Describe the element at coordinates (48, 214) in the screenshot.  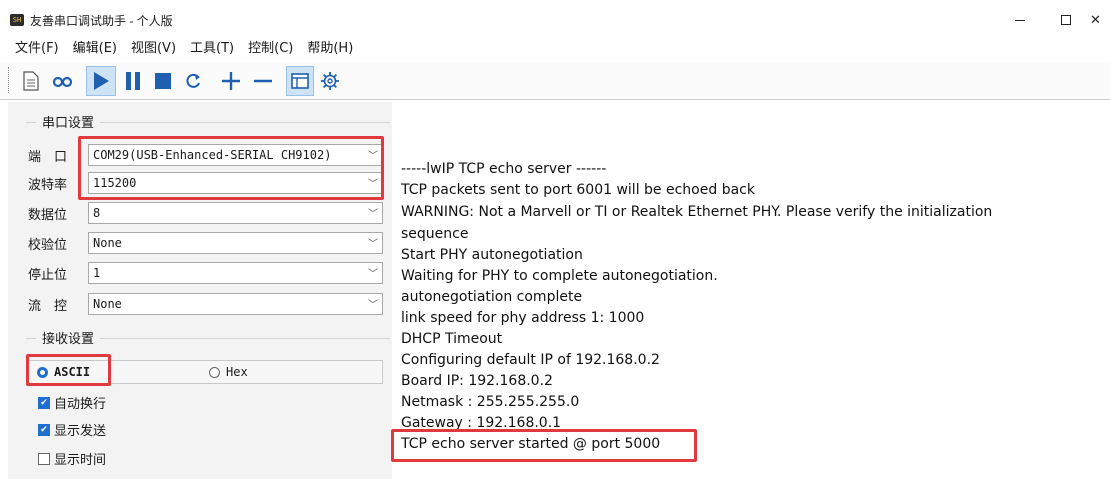
I see `databits-label: 数据位` at that location.